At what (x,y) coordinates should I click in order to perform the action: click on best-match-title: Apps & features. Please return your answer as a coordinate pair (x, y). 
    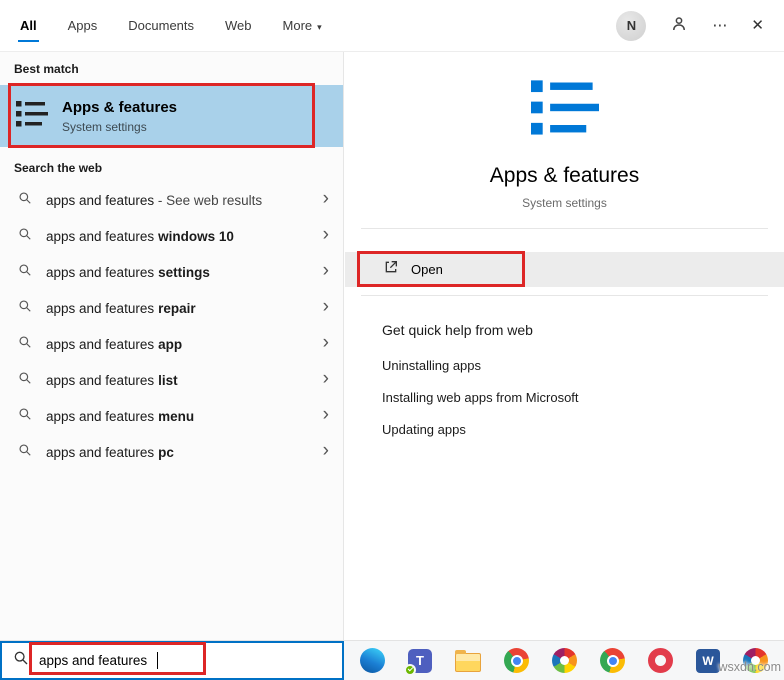
    Looking at the image, I should click on (120, 107).